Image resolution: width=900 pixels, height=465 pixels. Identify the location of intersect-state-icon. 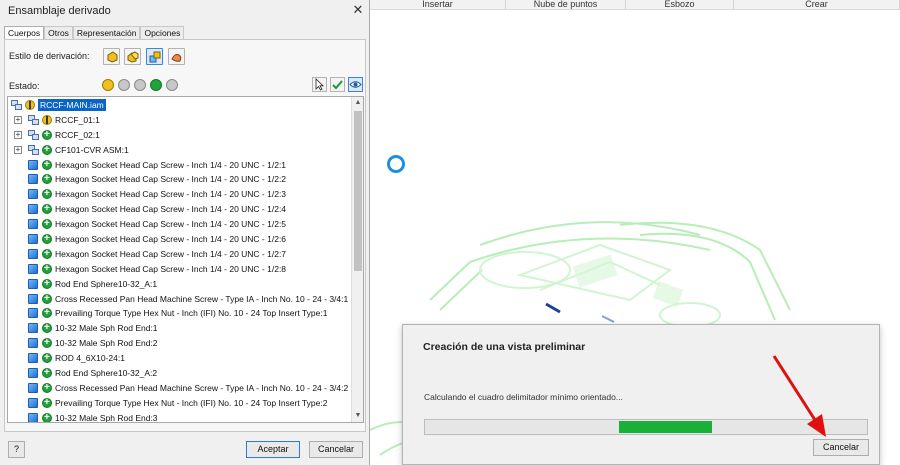
(172, 85).